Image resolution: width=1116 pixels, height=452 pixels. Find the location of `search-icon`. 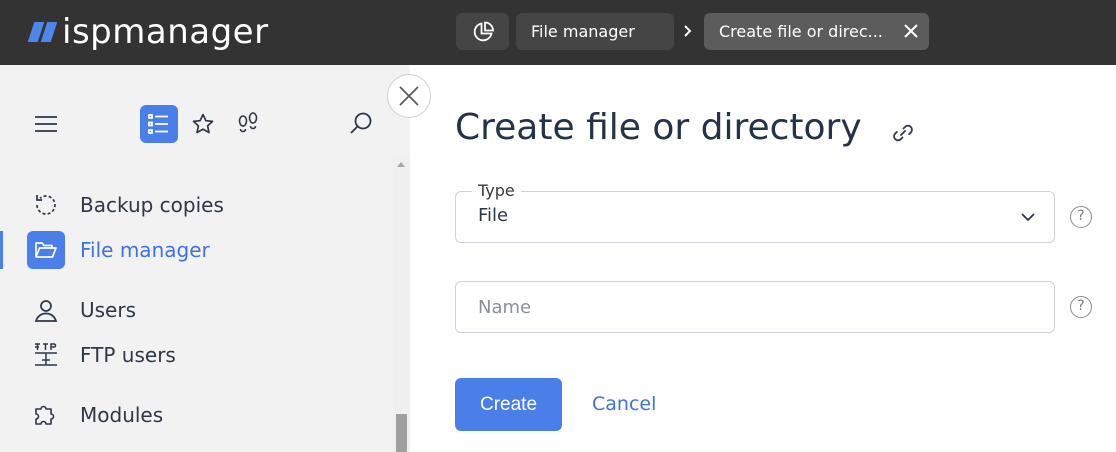

search-icon is located at coordinates (361, 124).